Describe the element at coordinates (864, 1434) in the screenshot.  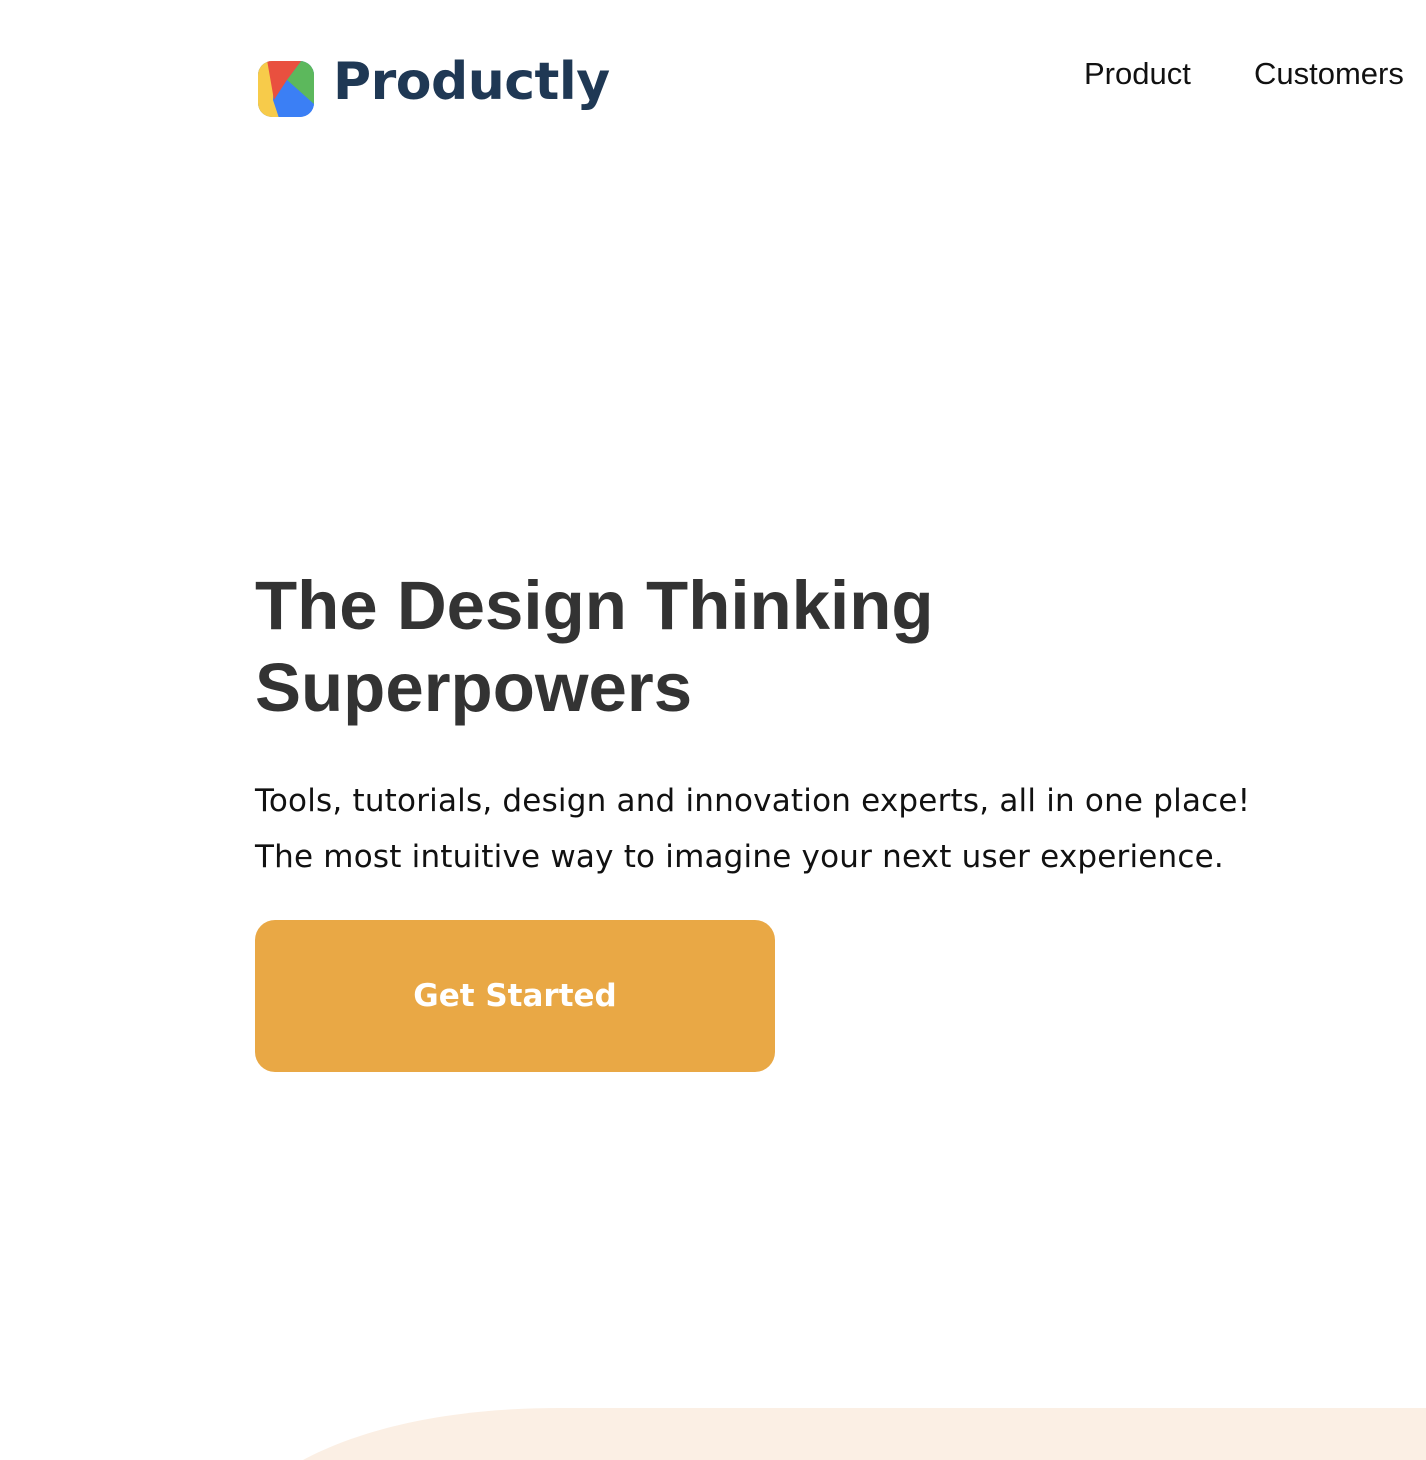
I see `decorative-background-shape` at that location.